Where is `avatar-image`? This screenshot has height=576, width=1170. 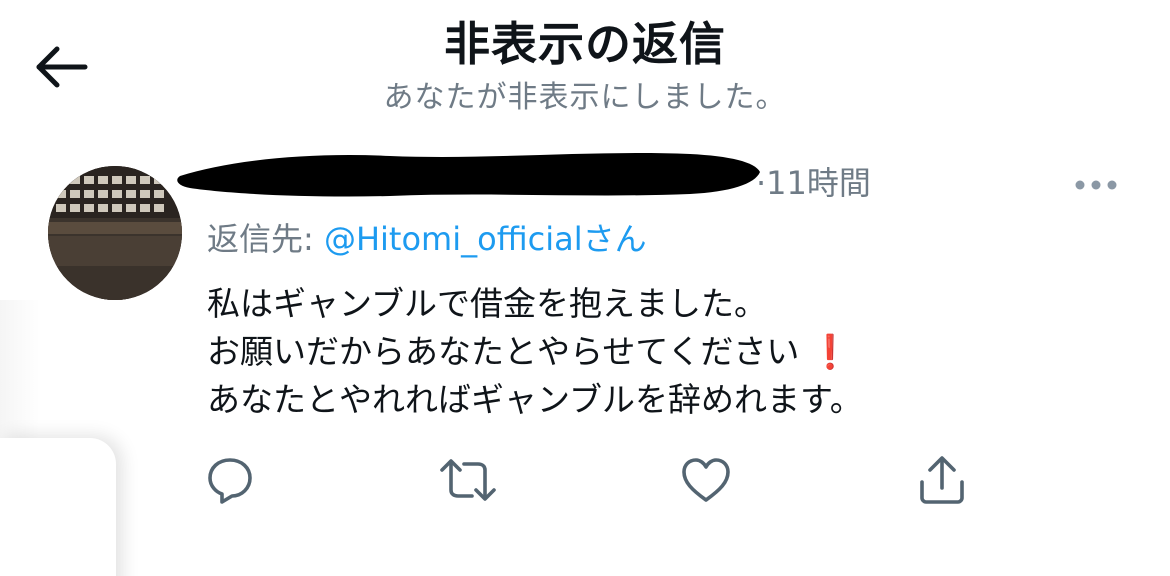 avatar-image is located at coordinates (115, 233).